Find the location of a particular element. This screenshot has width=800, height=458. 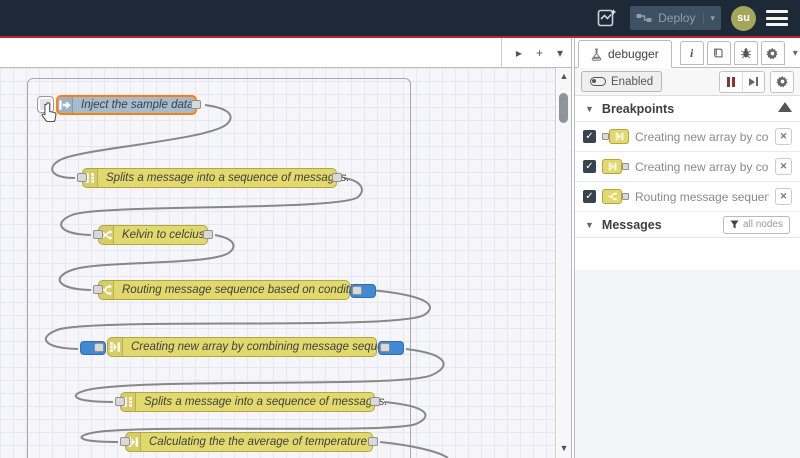

breakpoints-section-header: ▼ Breakpoints is located at coordinates (687, 109).